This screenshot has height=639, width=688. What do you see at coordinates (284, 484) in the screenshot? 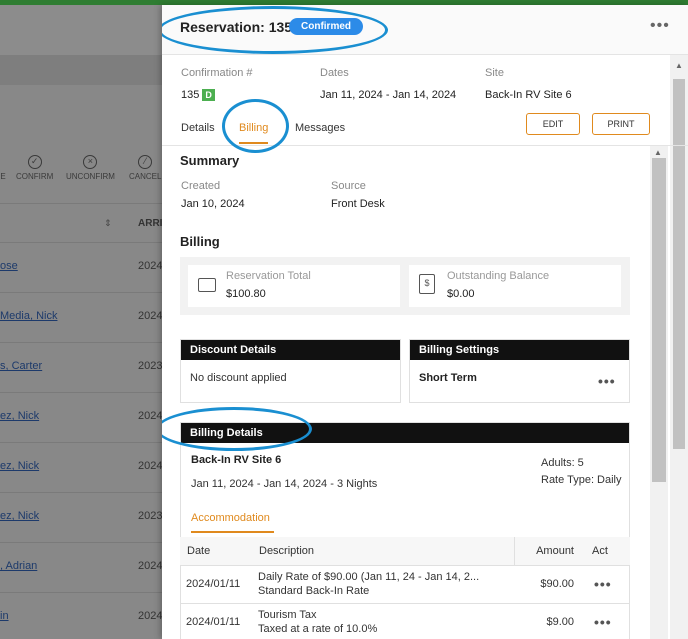
I see `billing-dates: Jan 11, 2024 - Jan 14, 2024 - 3 Nights` at bounding box center [284, 484].